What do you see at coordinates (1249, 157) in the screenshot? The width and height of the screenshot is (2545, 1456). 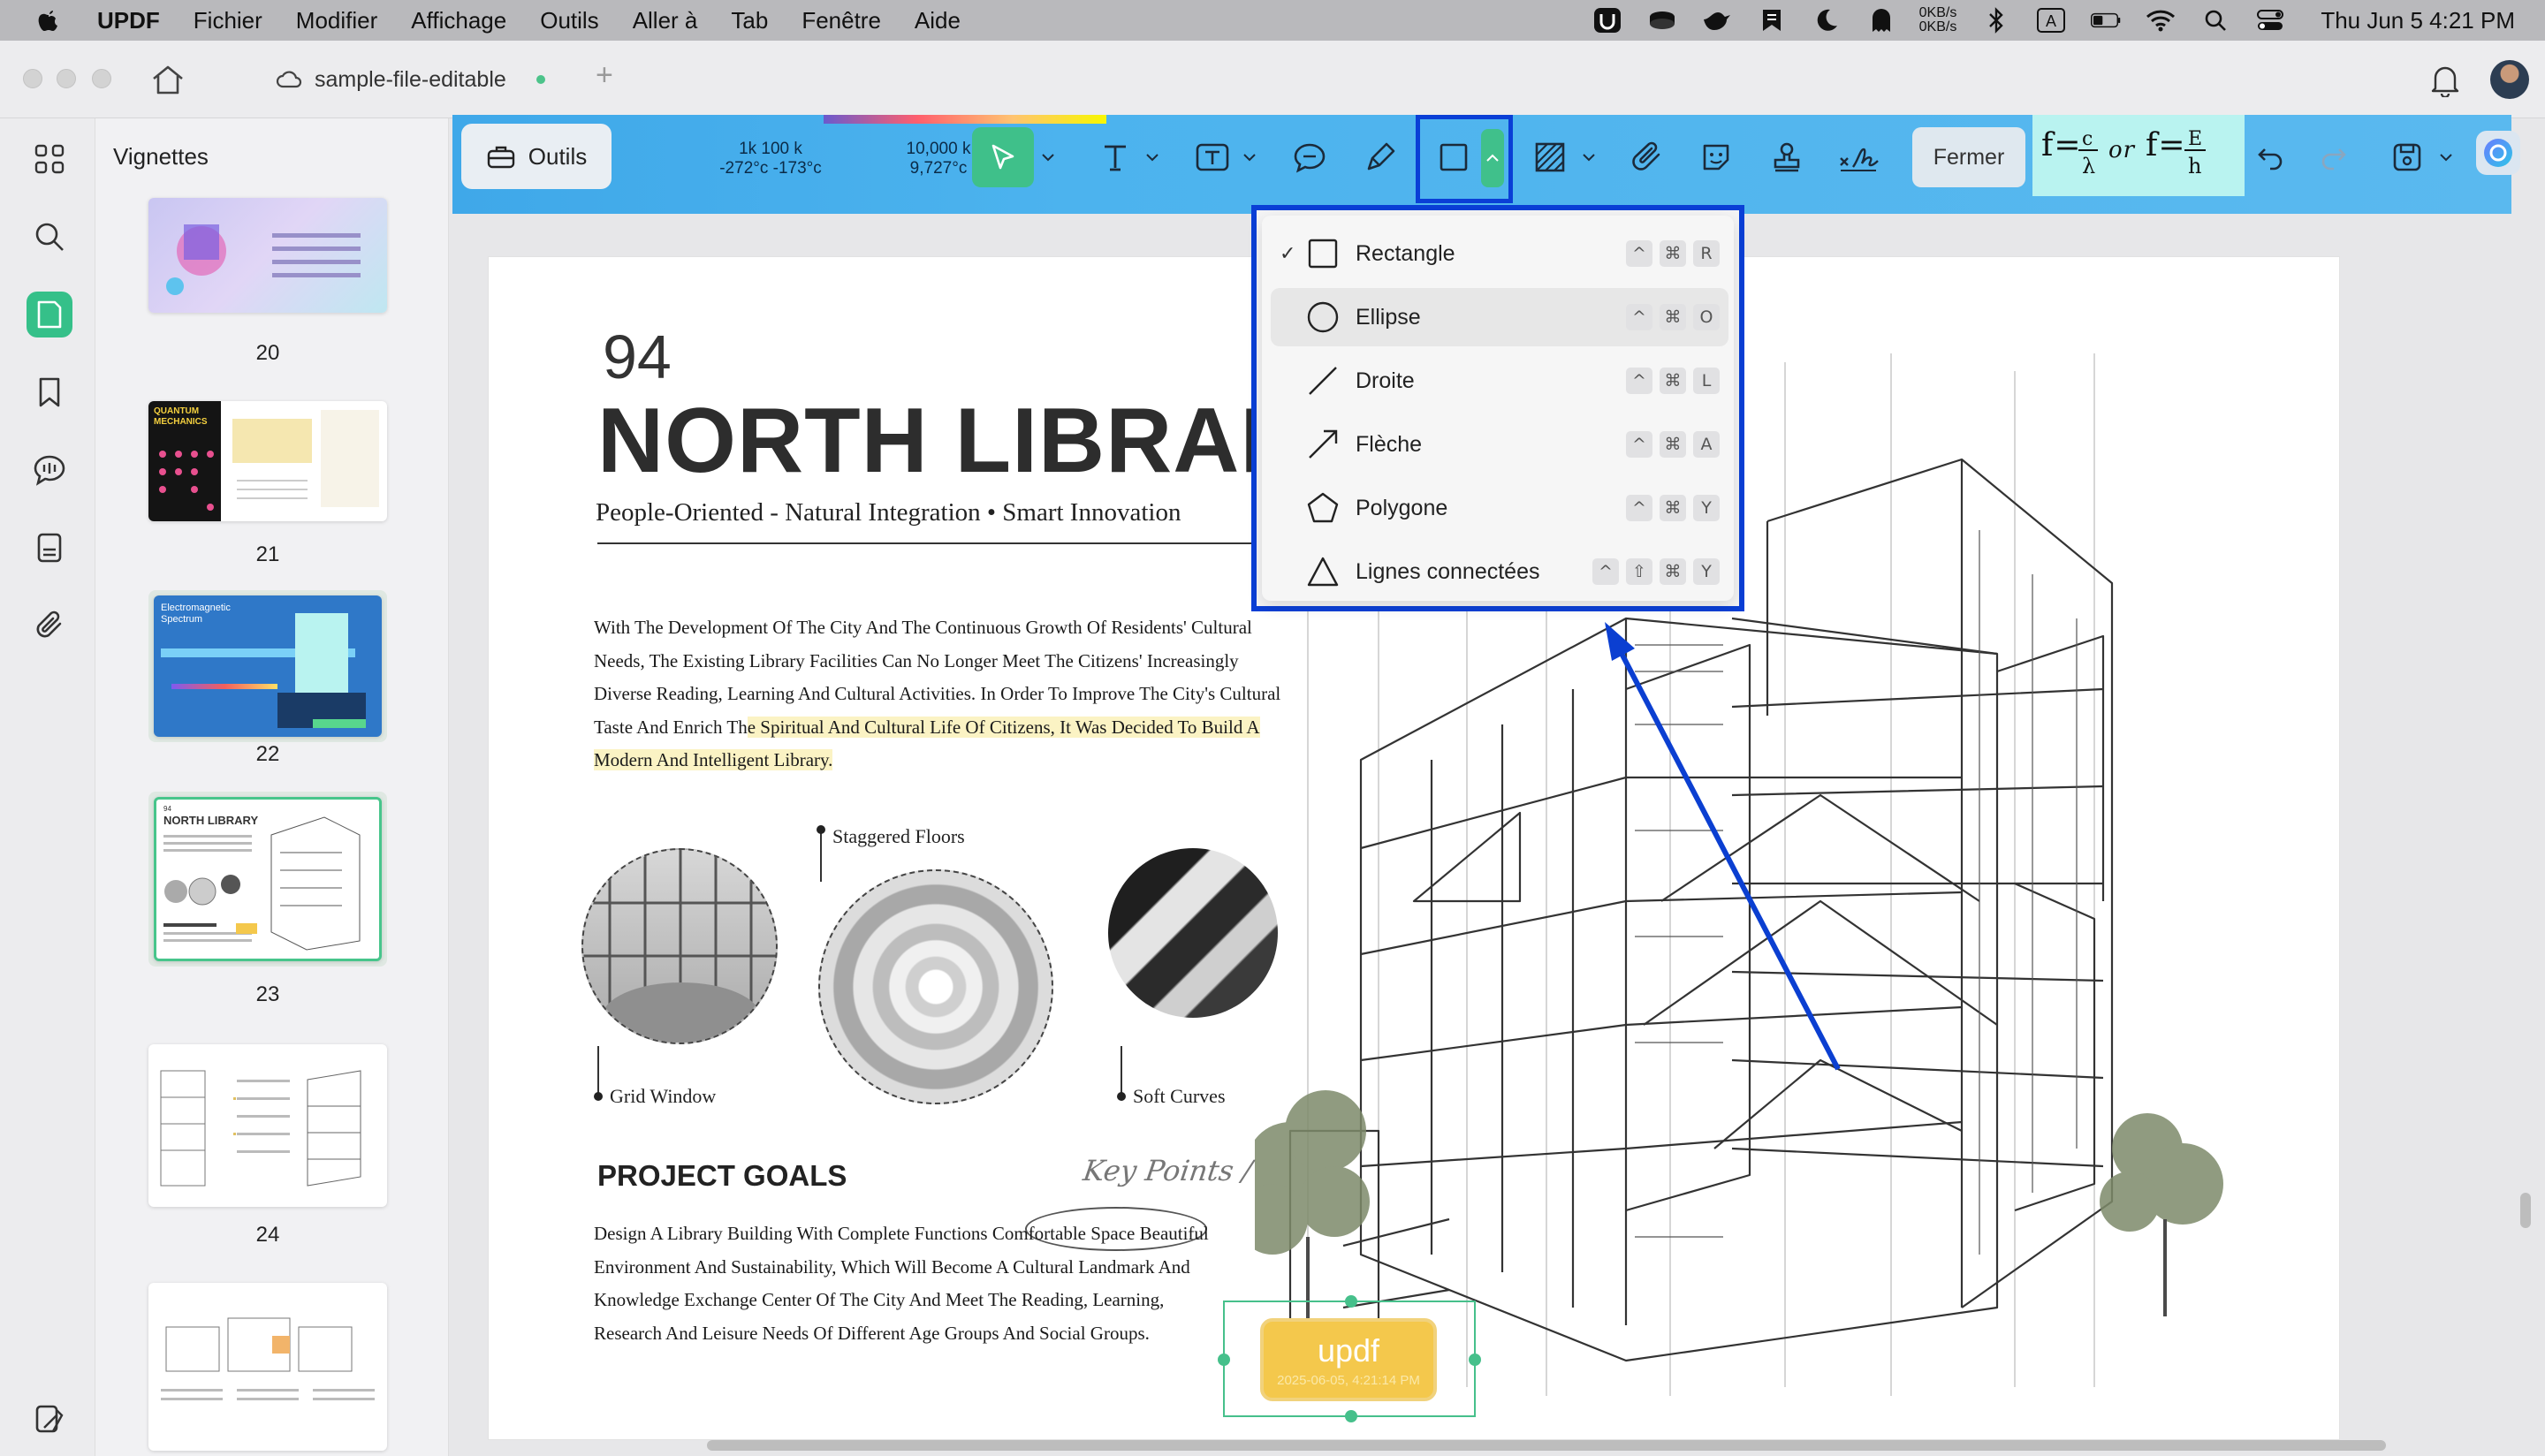 I see `textbox-tool-caret` at bounding box center [1249, 157].